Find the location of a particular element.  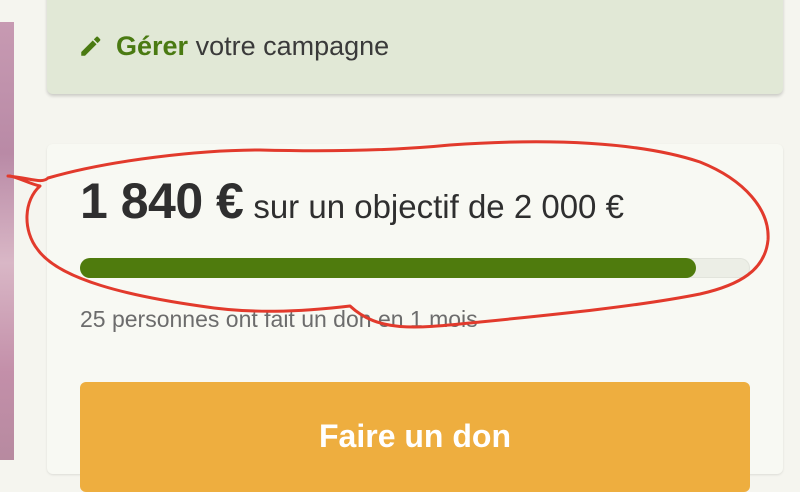

funding-amount-line: 1 840 € sur un objectif de 2 000 € is located at coordinates (352, 201).